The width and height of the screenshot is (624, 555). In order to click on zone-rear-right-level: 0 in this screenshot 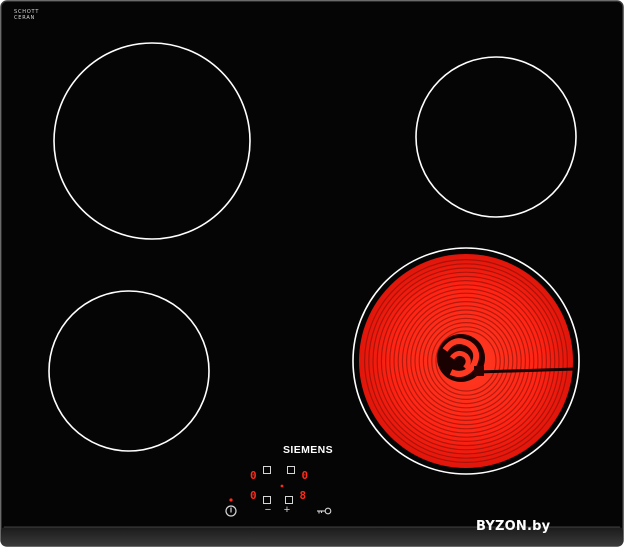, I will do `click(305, 475)`.